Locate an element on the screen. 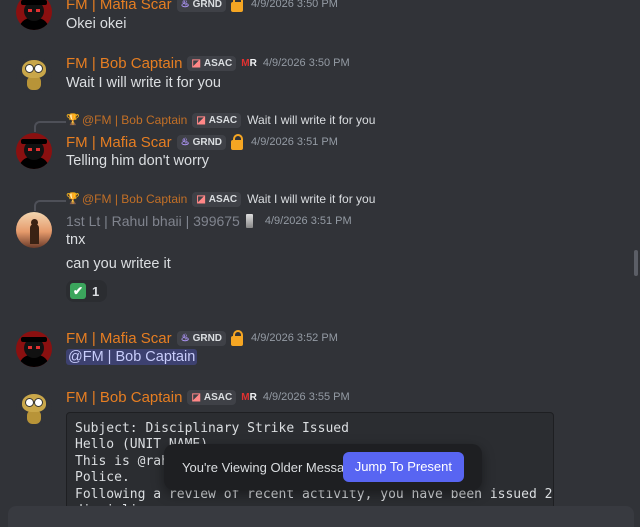  user-mention: @FM | Bob Captain is located at coordinates (132, 357).